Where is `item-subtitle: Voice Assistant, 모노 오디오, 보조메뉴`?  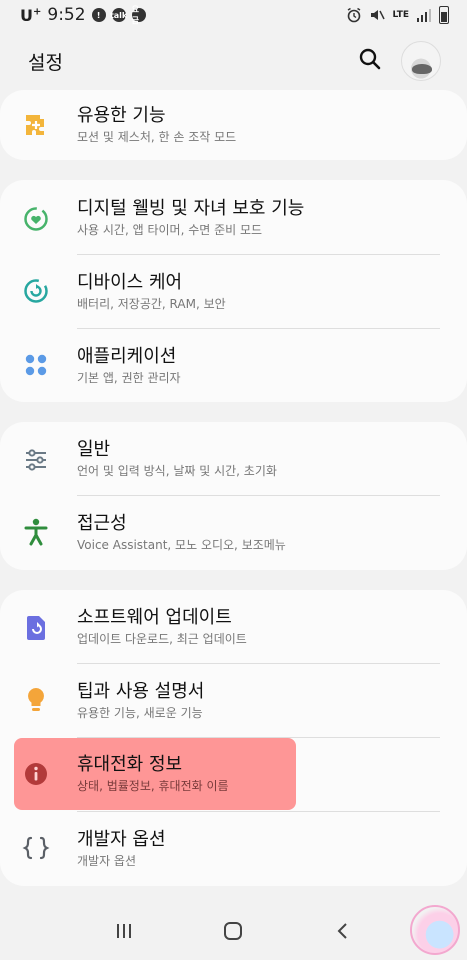 item-subtitle: Voice Assistant, 모노 오디오, 보조메뉴 is located at coordinates (181, 545).